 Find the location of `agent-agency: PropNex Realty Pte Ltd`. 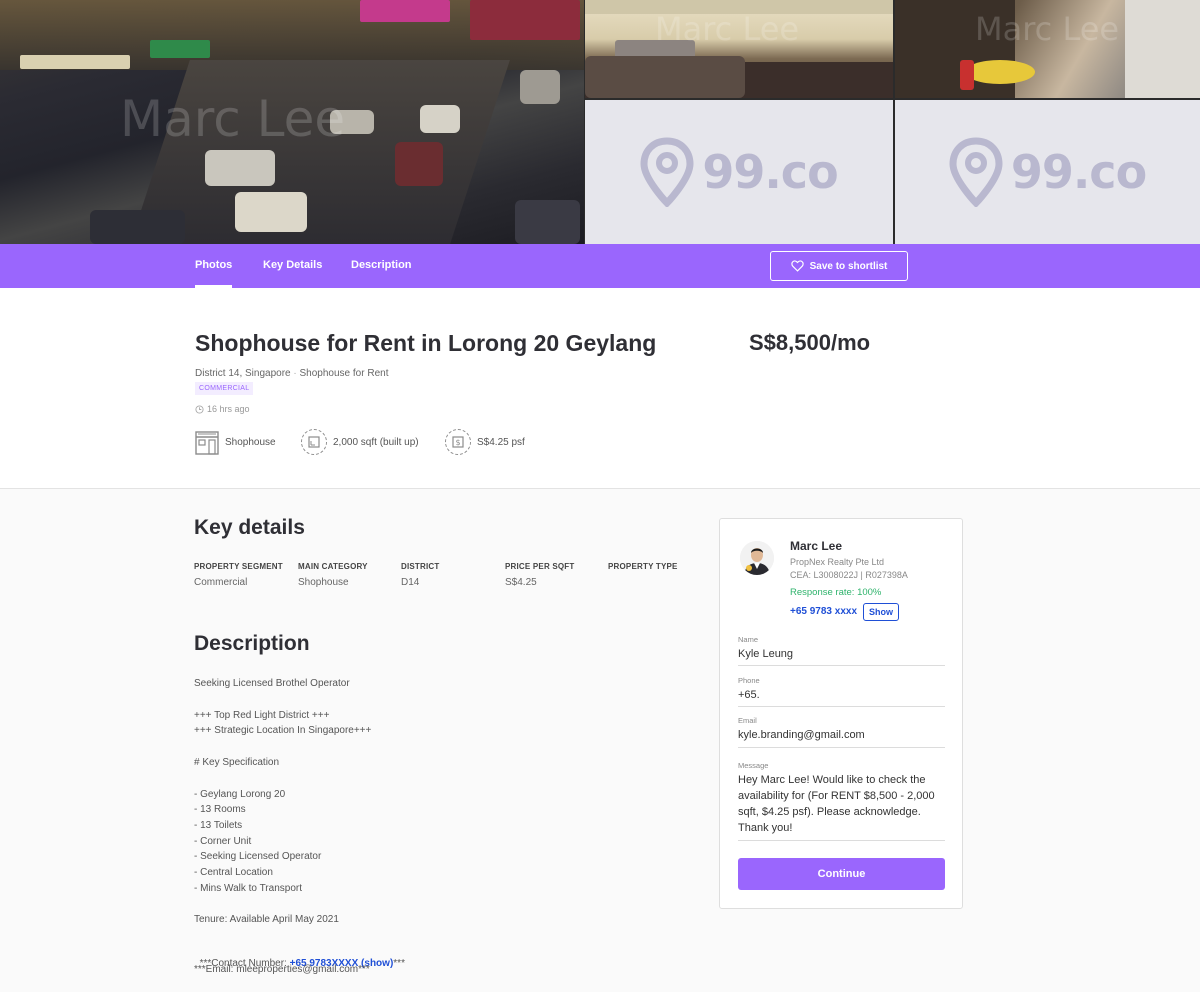

agent-agency: PropNex Realty Pte Ltd is located at coordinates (837, 562).